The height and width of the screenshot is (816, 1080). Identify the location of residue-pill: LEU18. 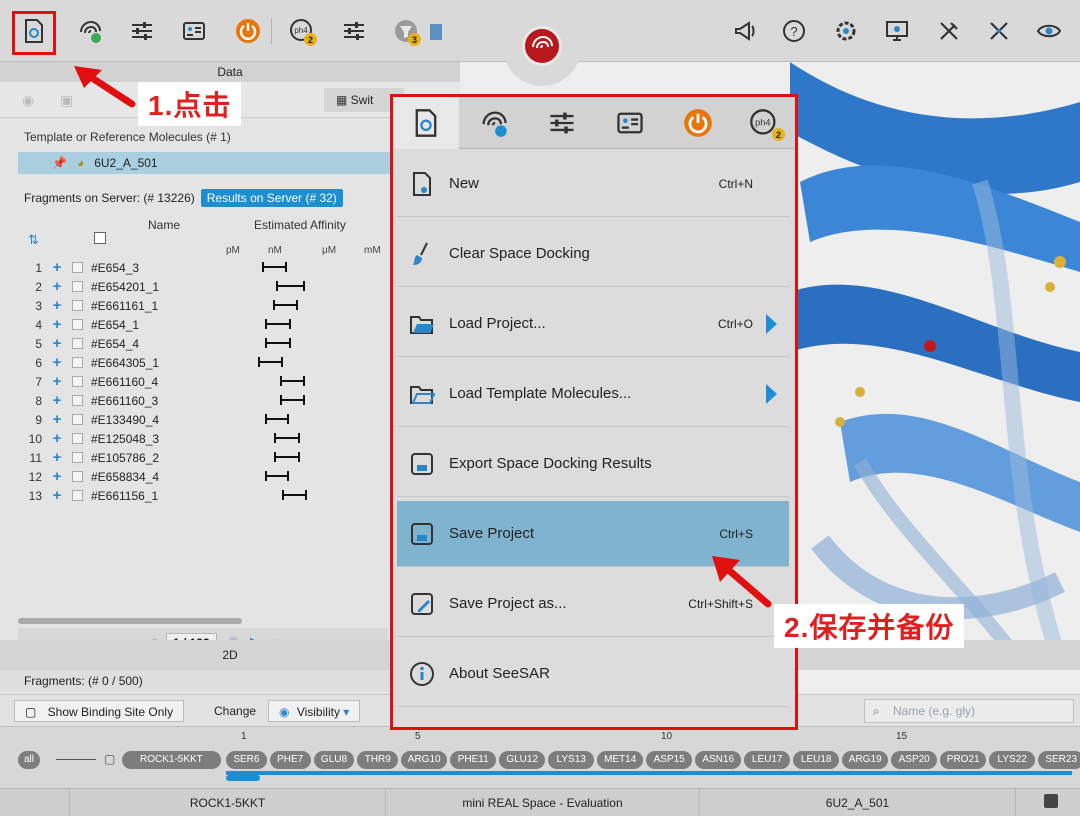
(816, 760).